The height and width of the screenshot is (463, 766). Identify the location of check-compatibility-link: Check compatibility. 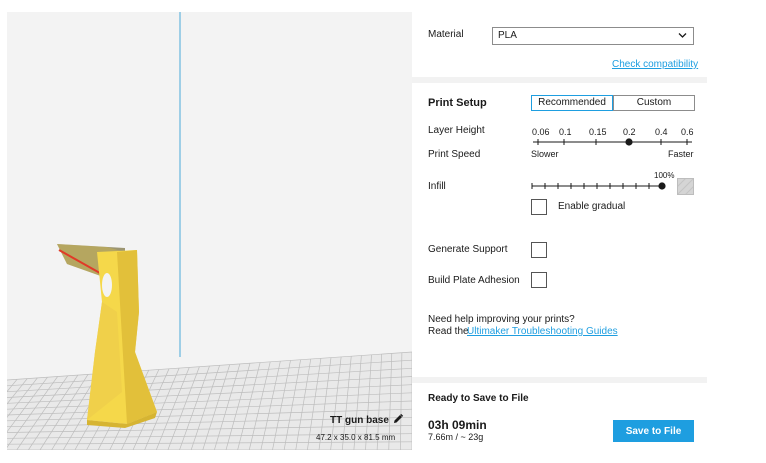
(655, 64).